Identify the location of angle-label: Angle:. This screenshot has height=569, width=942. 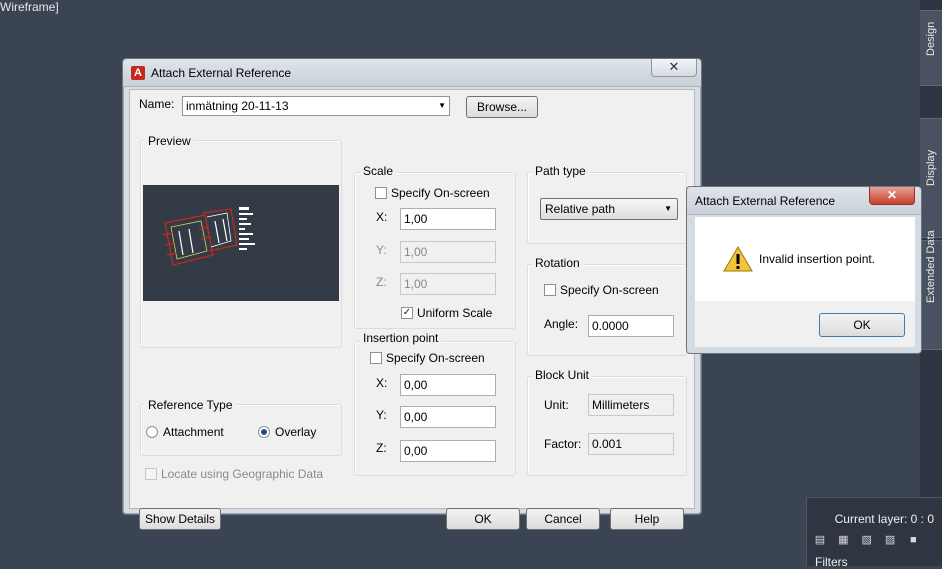
(561, 324).